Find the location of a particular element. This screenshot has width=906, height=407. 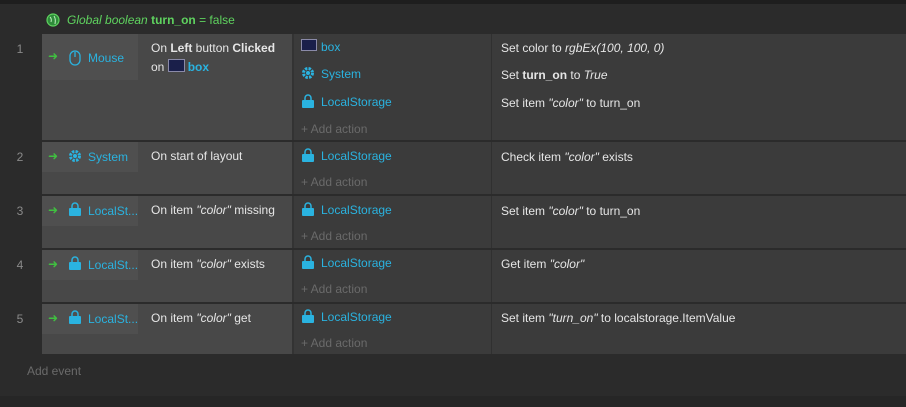

action-text: Check item "color" exists is located at coordinates (567, 157).